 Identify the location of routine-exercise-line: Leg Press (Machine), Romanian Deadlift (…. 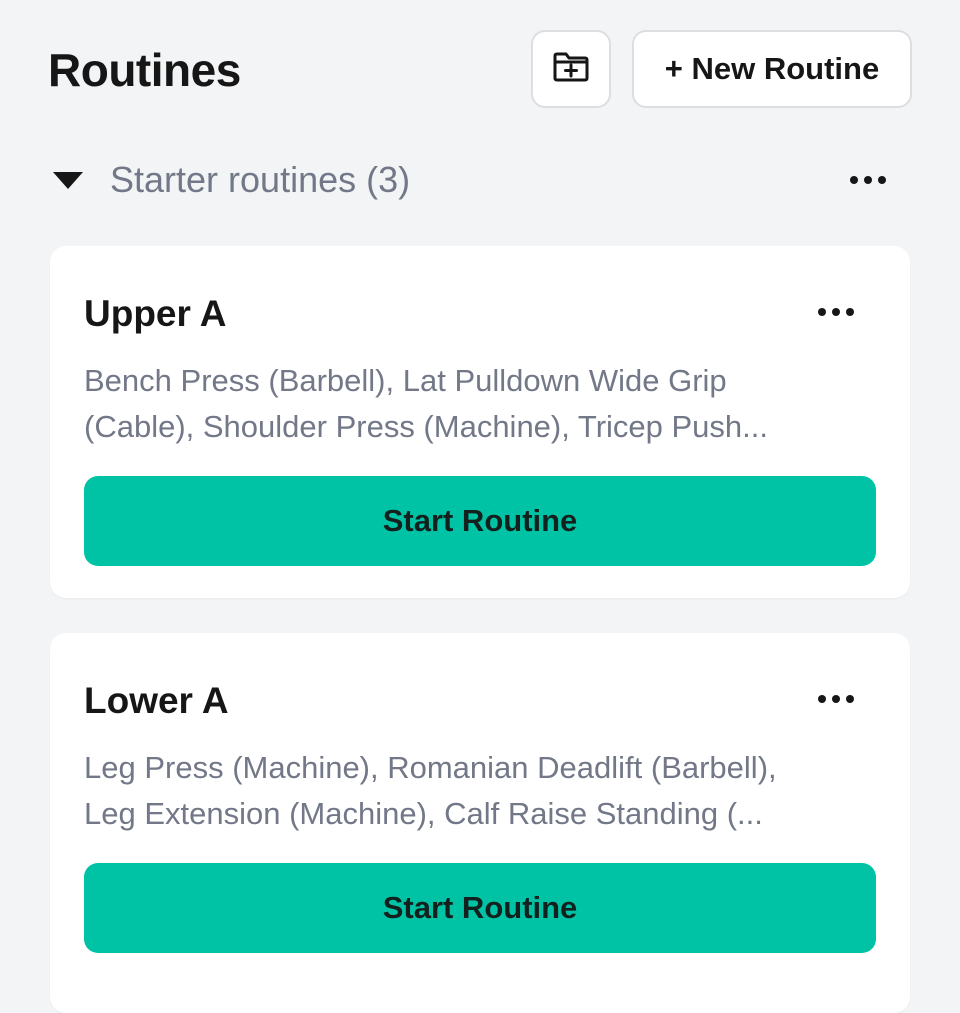
(430, 767).